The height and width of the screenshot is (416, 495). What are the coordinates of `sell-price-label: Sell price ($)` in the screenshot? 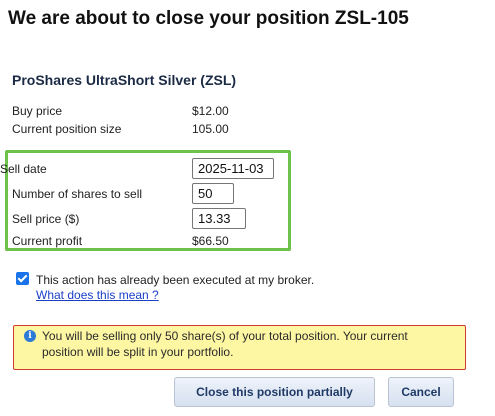 It's located at (46, 219).